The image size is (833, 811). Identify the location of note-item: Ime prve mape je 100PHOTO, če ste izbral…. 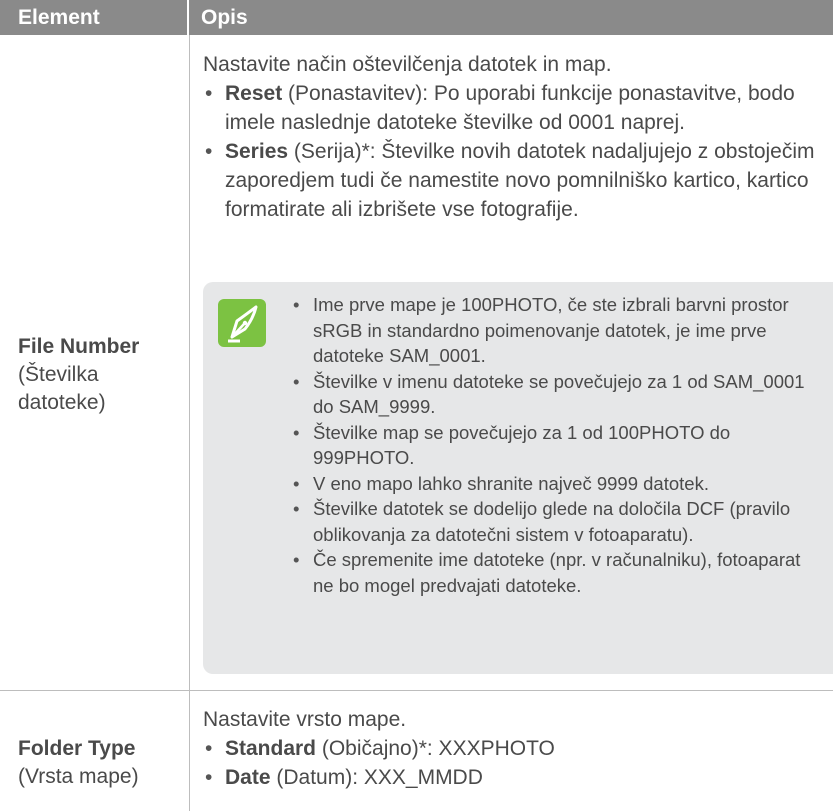
(551, 330).